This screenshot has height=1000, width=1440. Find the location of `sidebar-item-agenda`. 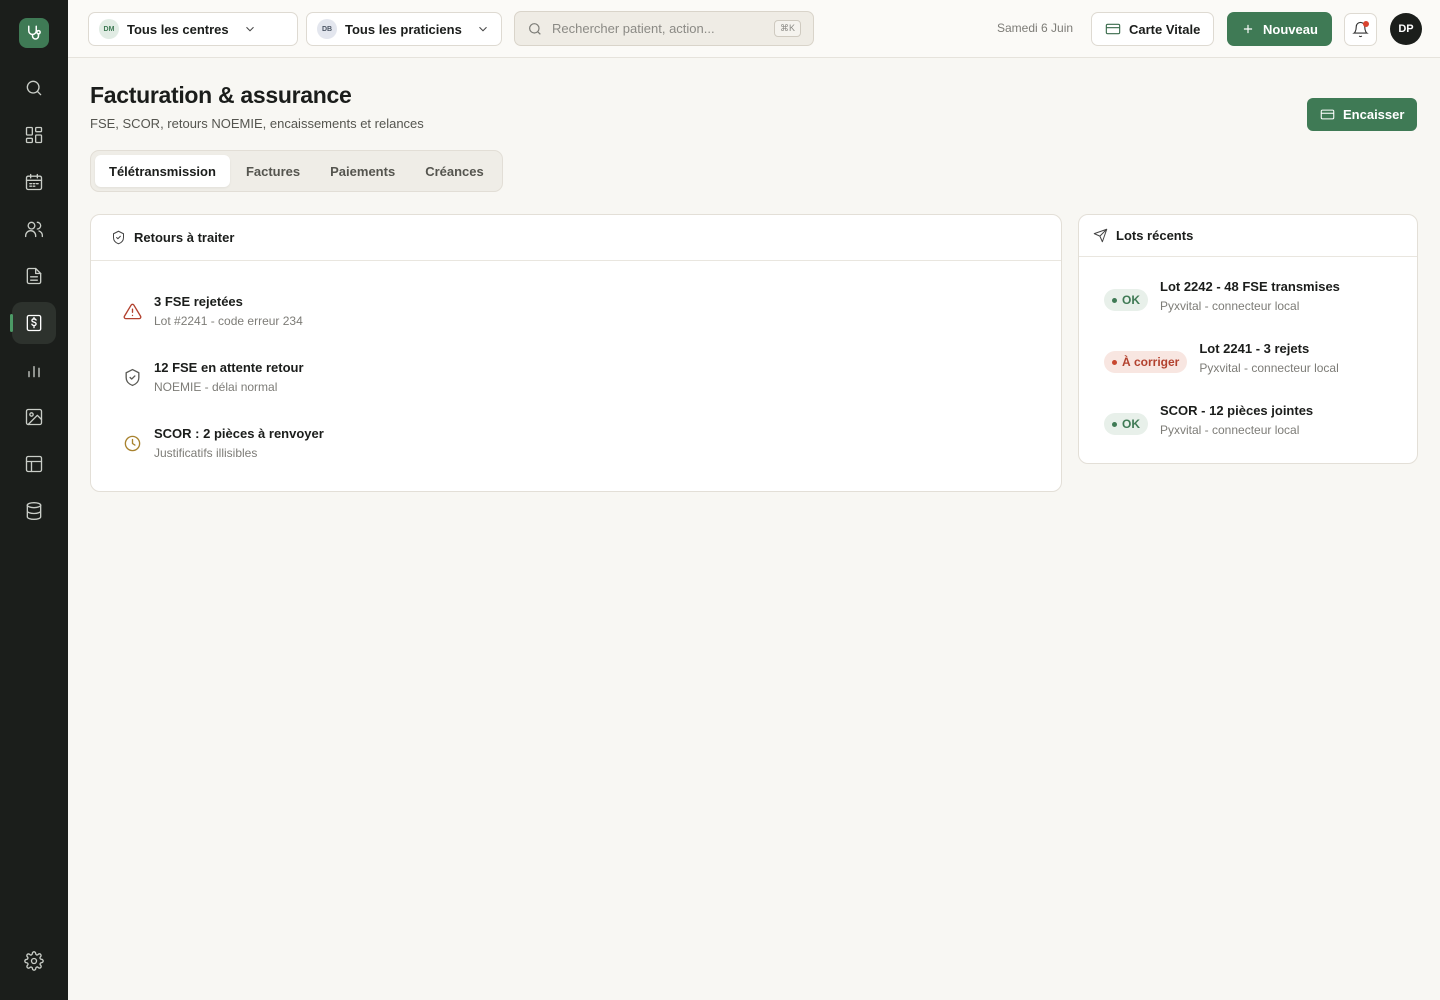

sidebar-item-agenda is located at coordinates (34, 182).